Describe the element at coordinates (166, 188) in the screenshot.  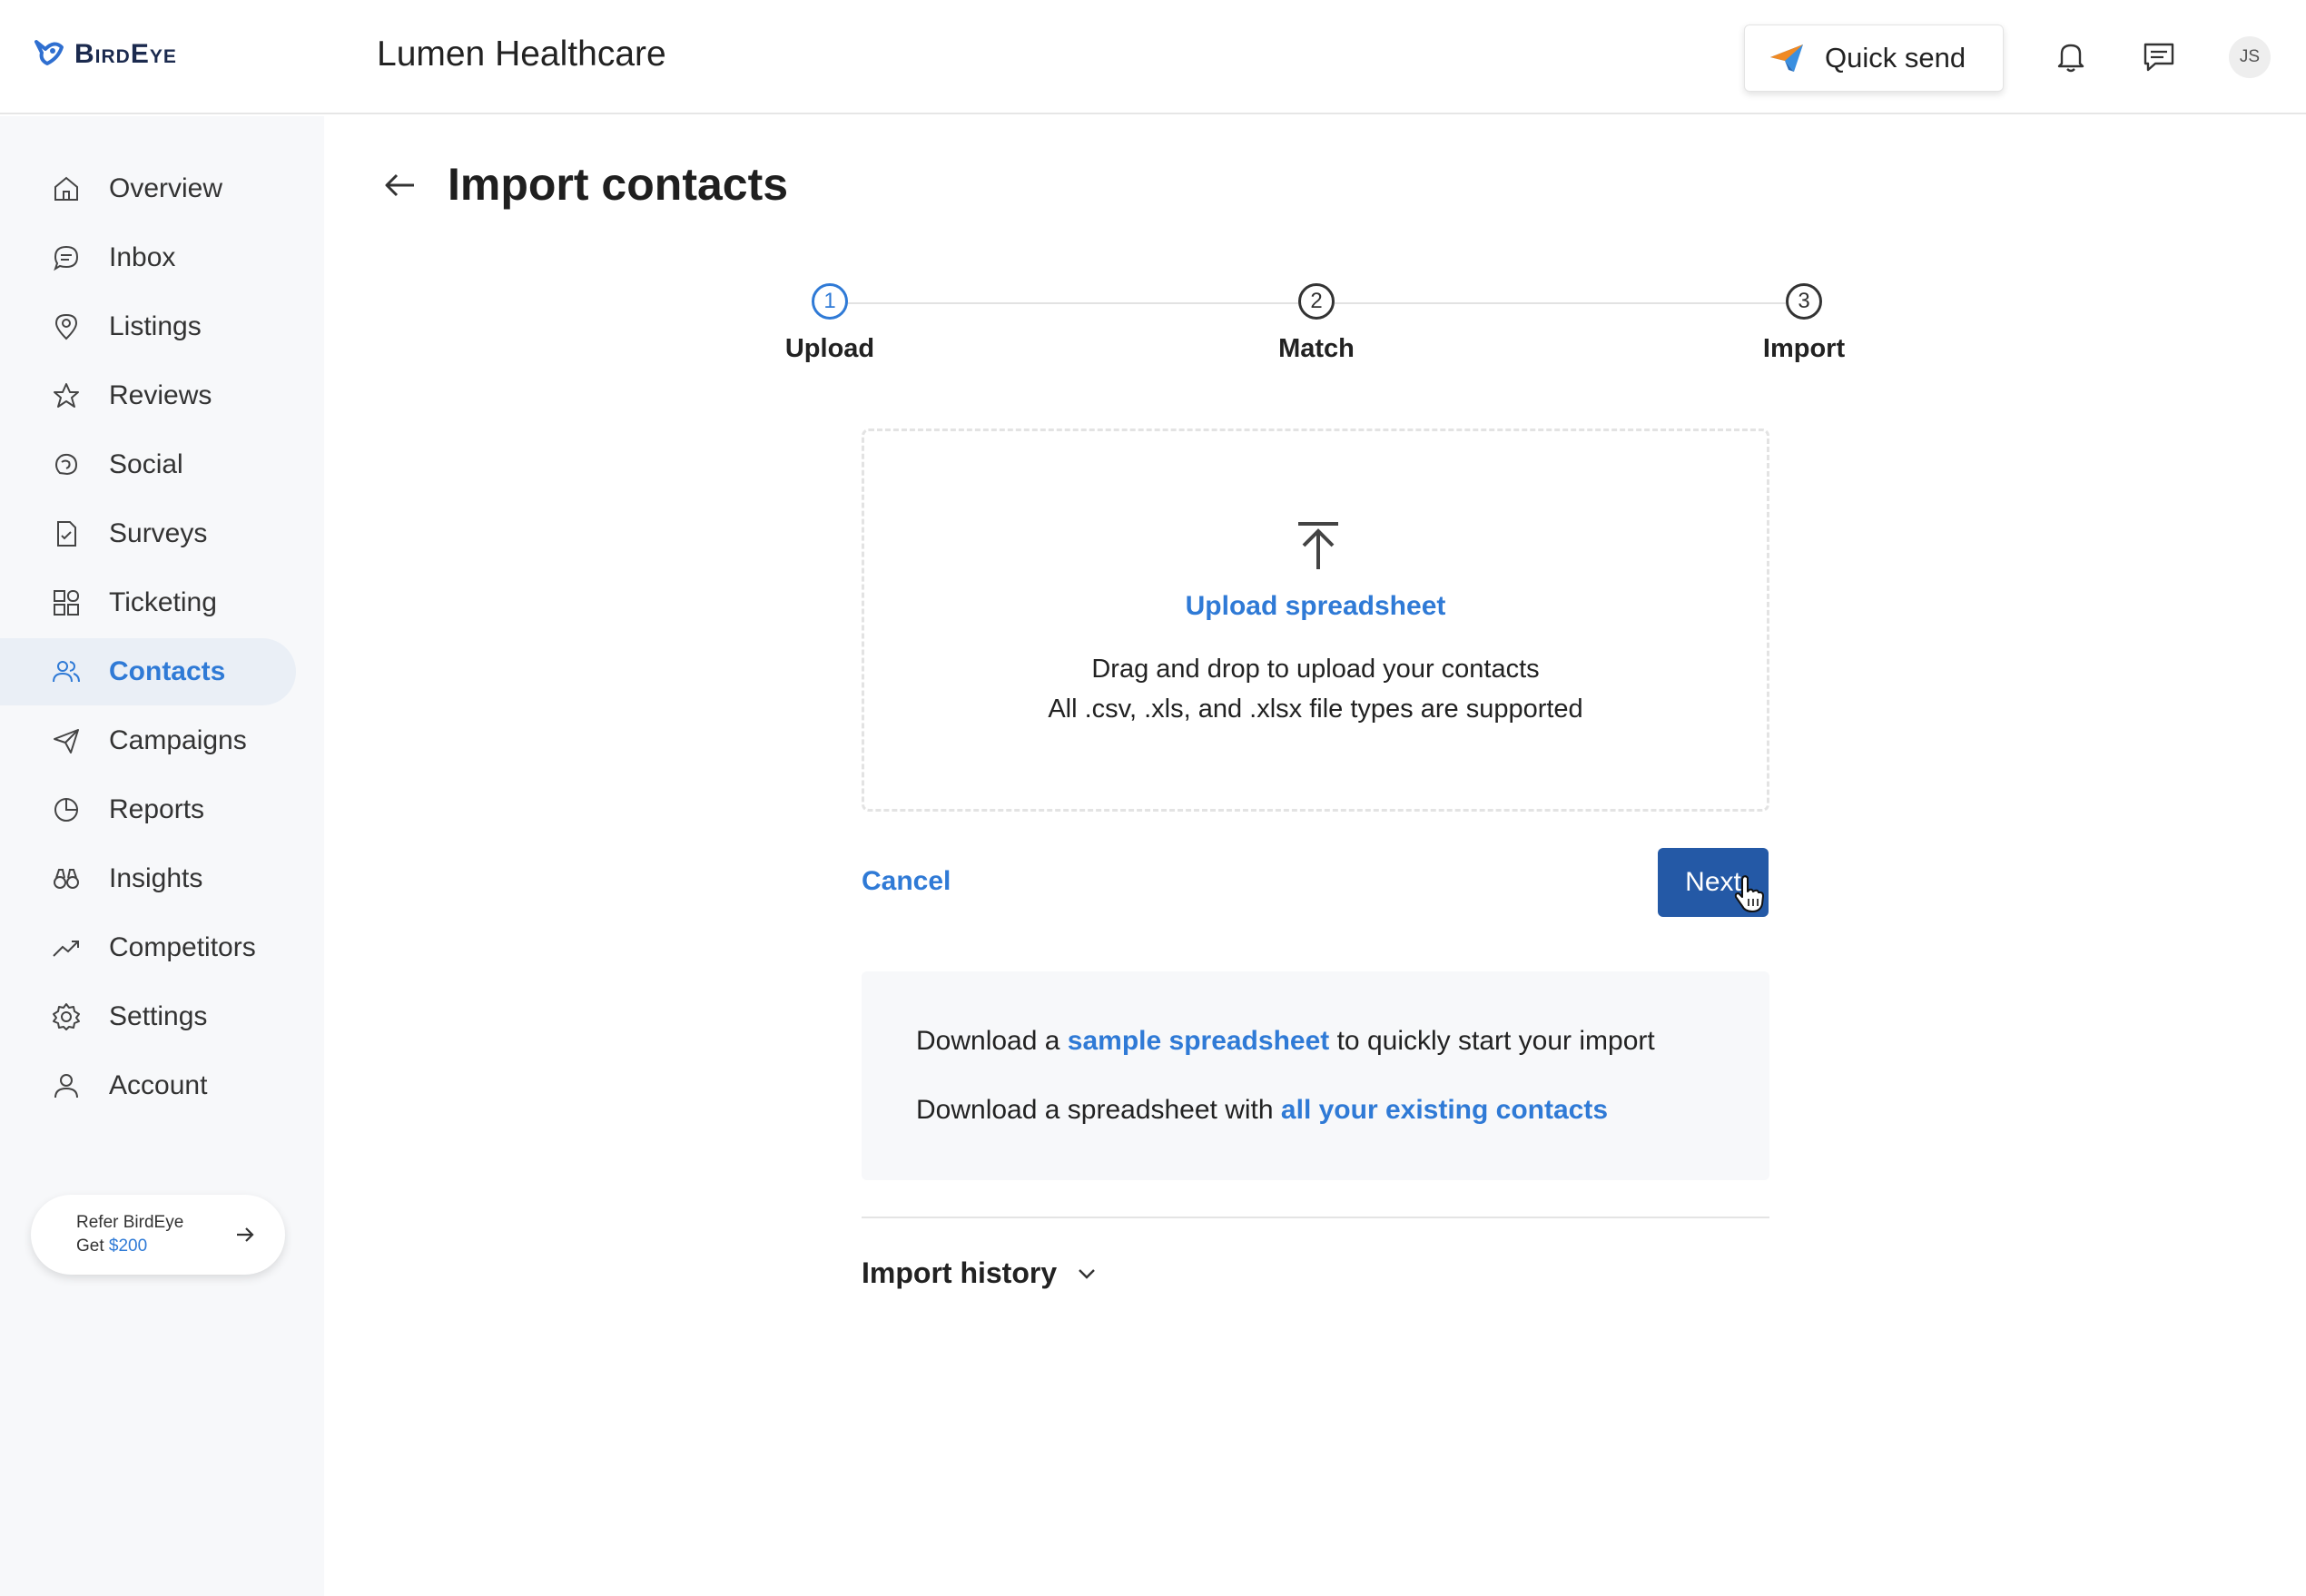
I see `sidebar-item-label: Overview` at that location.